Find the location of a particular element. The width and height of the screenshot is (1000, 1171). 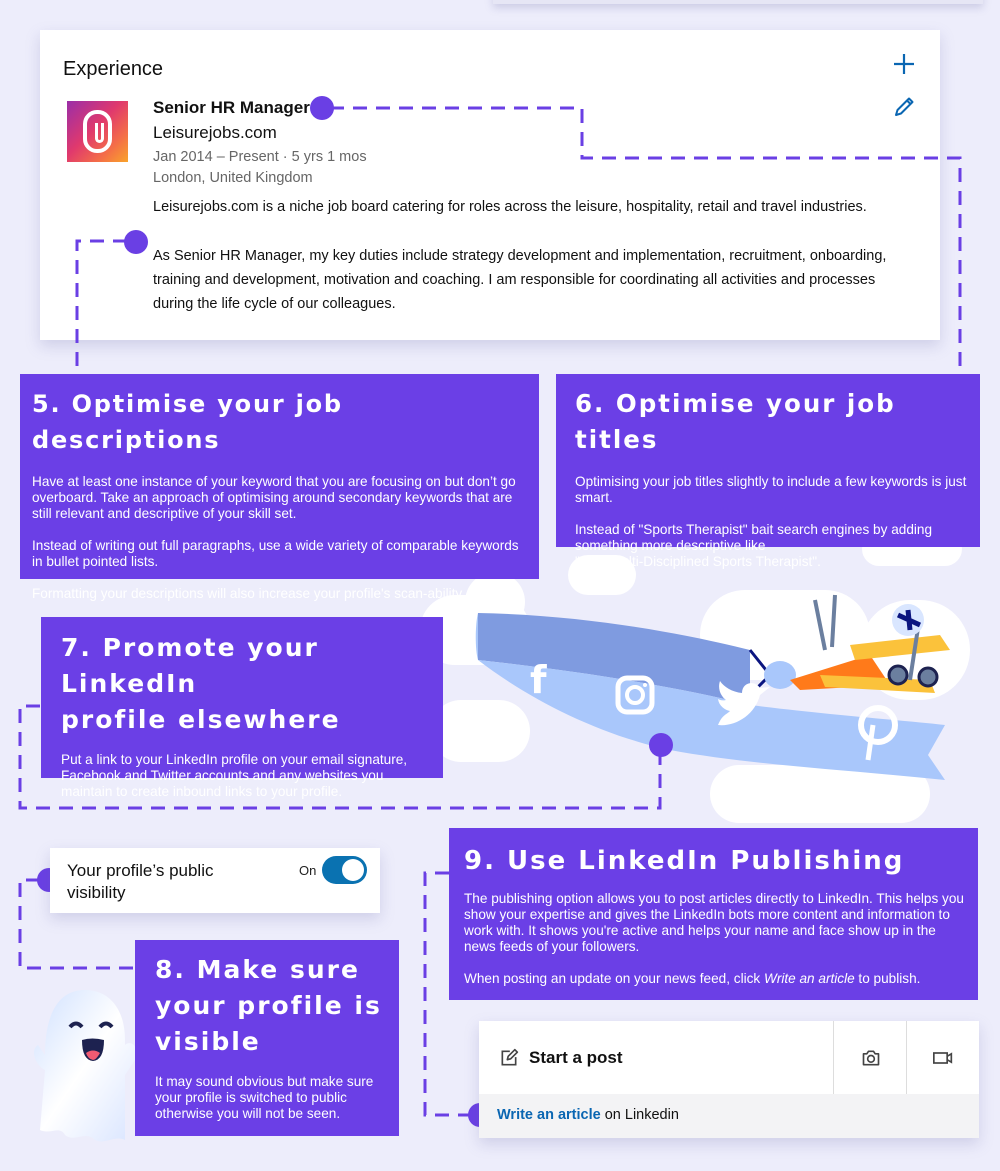

write-article-line: Write an article on Linkedin is located at coordinates (588, 1115).